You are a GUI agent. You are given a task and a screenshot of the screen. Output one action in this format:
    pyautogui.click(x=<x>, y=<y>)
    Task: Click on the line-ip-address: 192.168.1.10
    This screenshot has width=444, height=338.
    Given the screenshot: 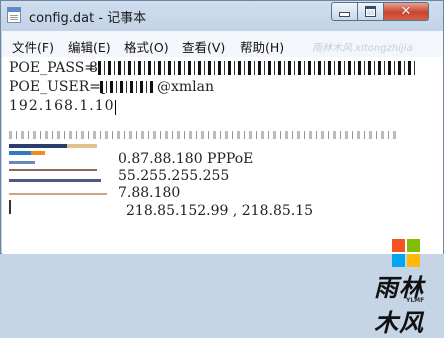 What is the action you would take?
    pyautogui.click(x=62, y=106)
    